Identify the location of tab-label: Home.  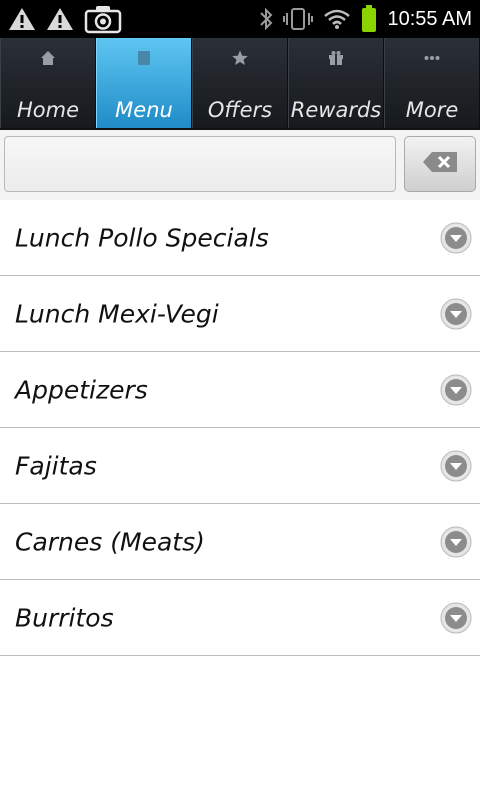
(47, 110).